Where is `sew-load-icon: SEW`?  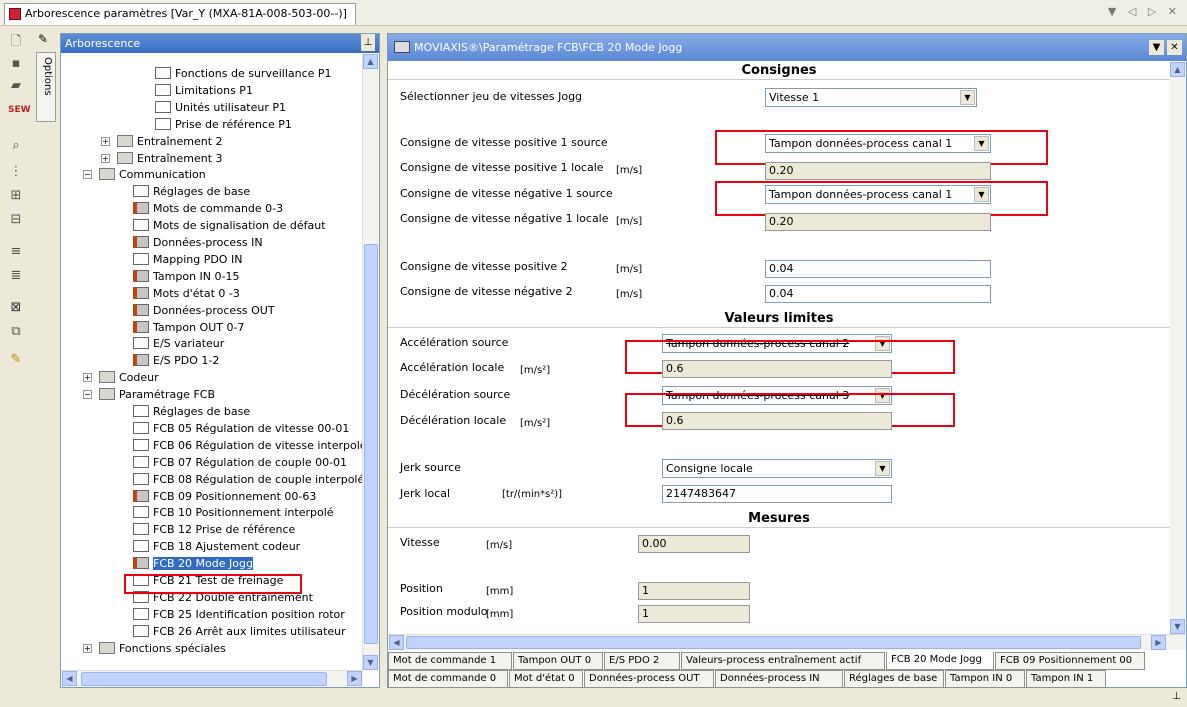
sew-load-icon: SEW is located at coordinates (19, 110).